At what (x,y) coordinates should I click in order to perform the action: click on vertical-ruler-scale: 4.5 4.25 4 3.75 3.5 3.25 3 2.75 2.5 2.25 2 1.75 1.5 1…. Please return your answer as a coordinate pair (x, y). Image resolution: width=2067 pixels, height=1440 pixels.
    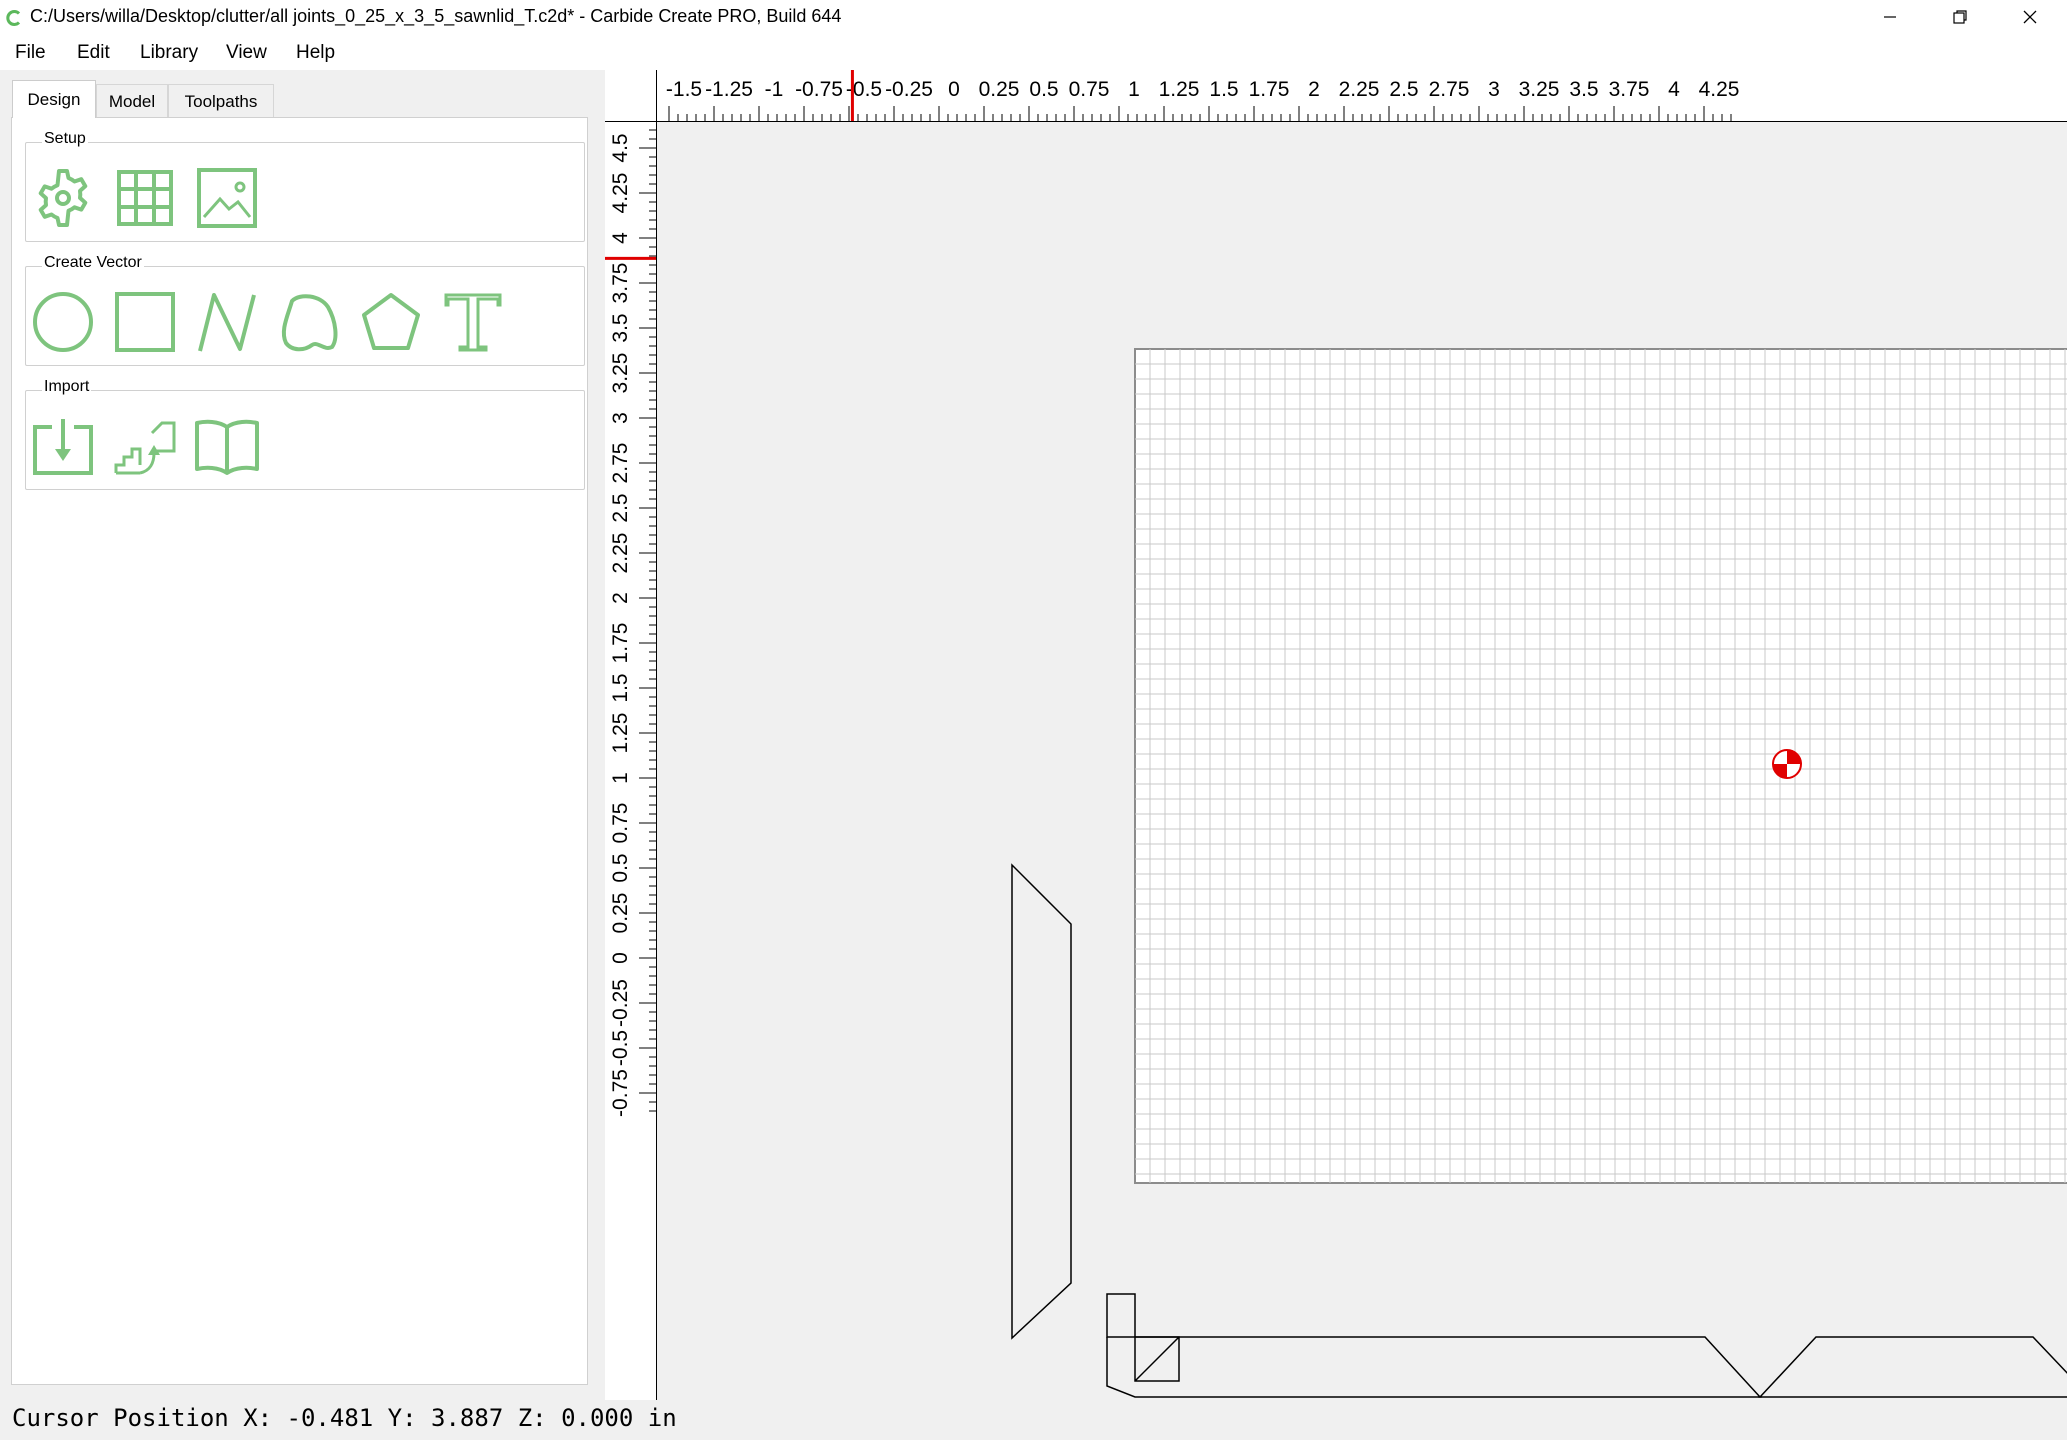
    Looking at the image, I should click on (630, 623).